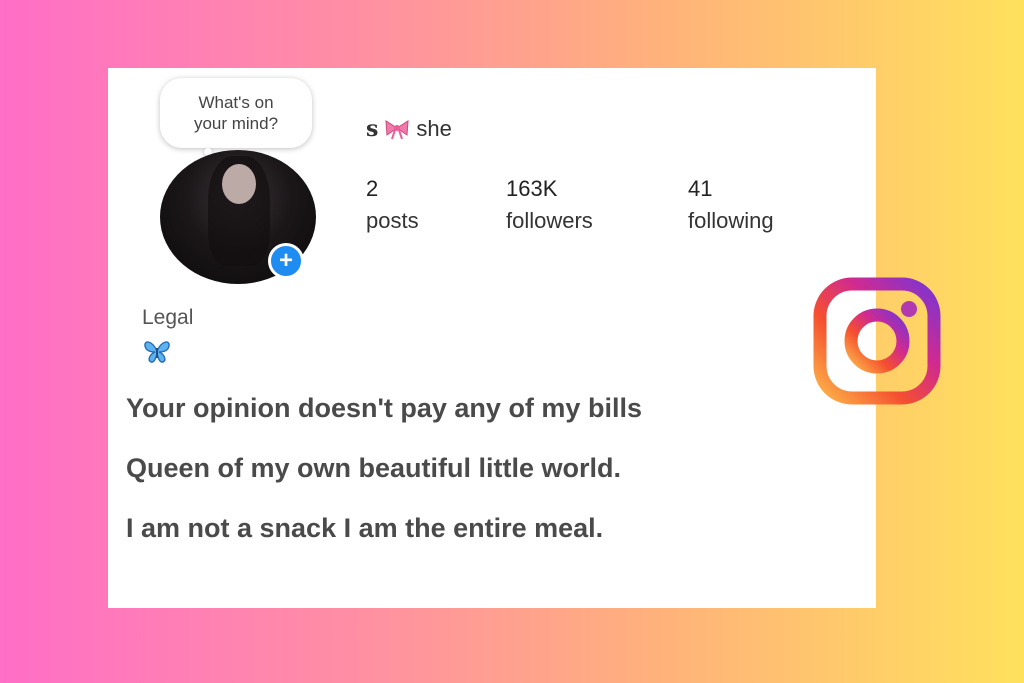  What do you see at coordinates (731, 205) in the screenshot?
I see `stat-following: 41 following` at bounding box center [731, 205].